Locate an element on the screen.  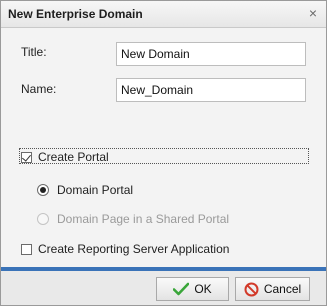
ok-button-label: OK is located at coordinates (203, 289).